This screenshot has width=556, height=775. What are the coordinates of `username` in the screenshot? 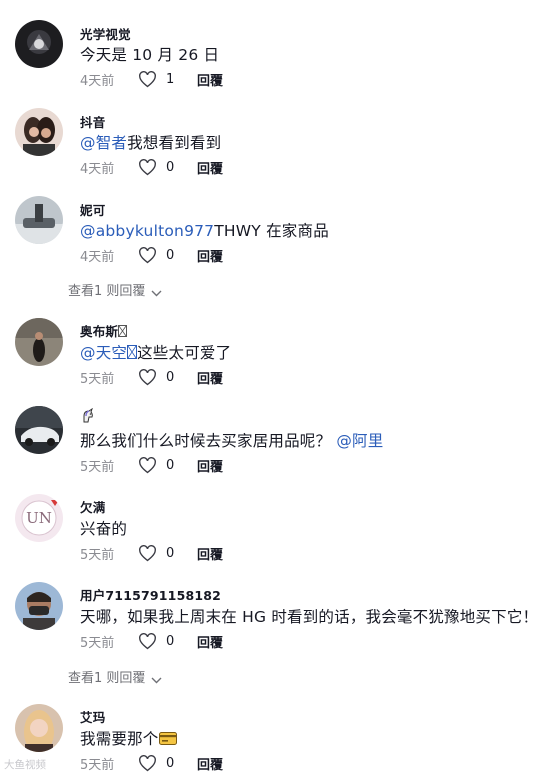 It's located at (88, 417).